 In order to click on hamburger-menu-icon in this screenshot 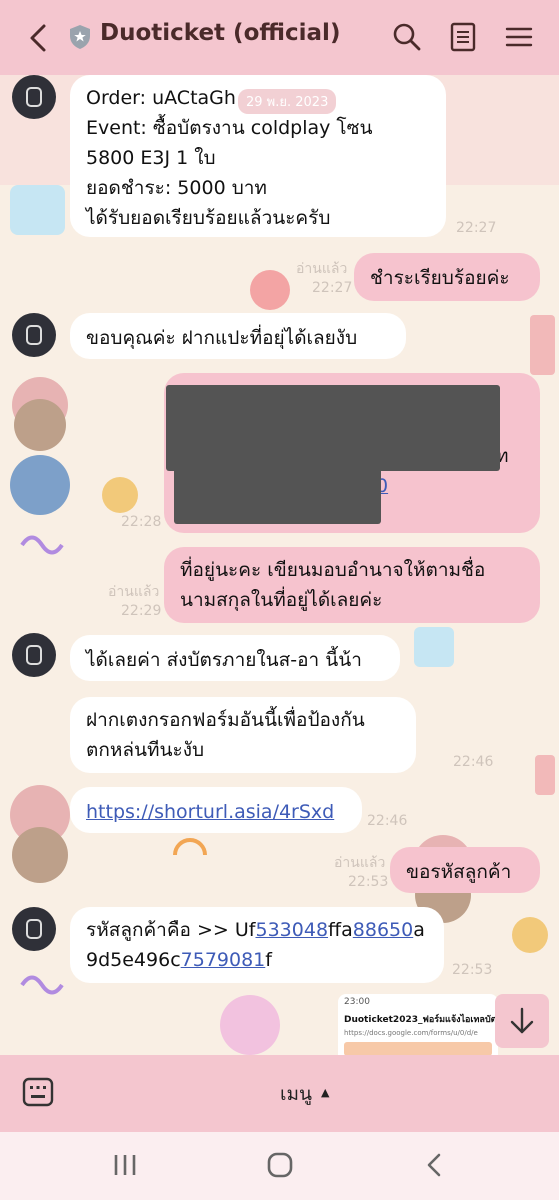, I will do `click(519, 37)`.